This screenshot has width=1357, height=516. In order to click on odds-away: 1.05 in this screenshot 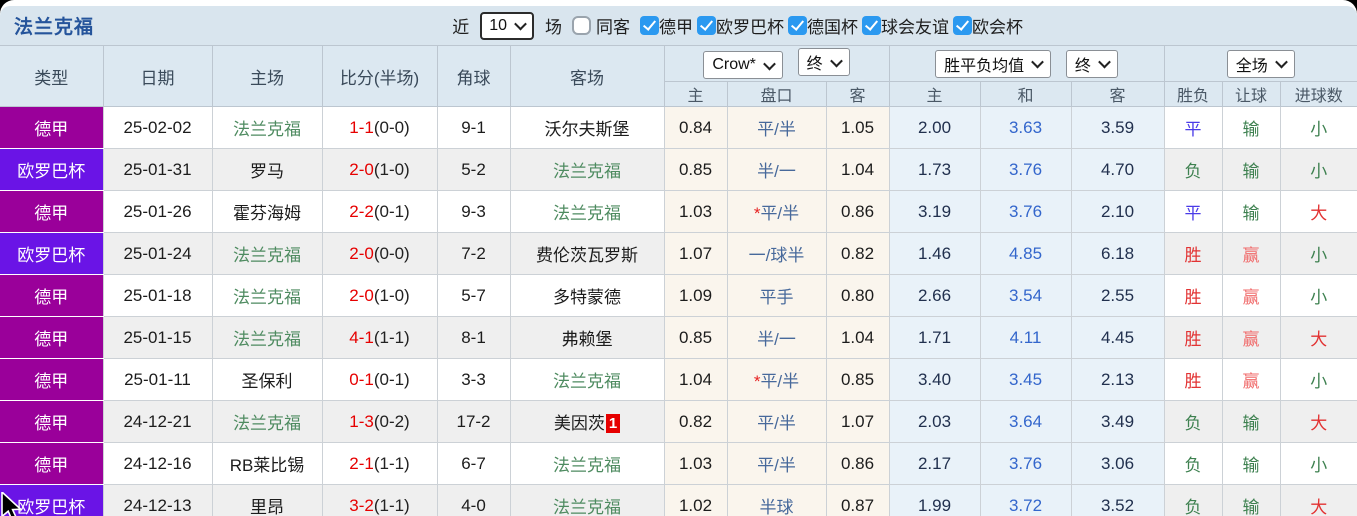, I will do `click(857, 127)`.